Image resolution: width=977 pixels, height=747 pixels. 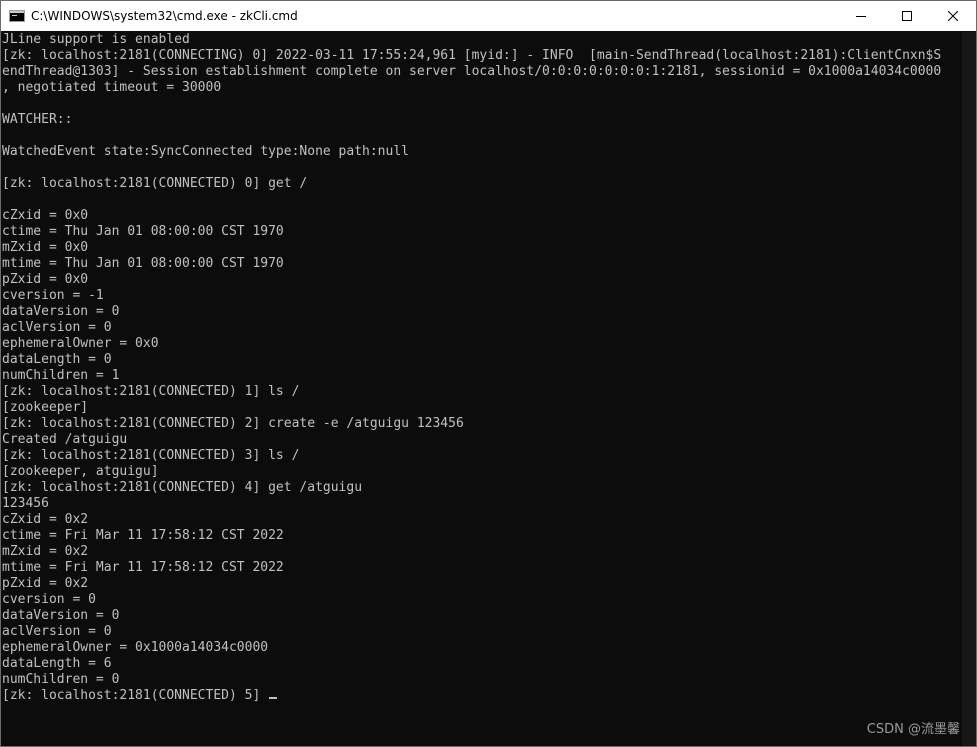 What do you see at coordinates (151, 391) in the screenshot?
I see `terminal-line: [zk: localhost:2181(CONNECTED) 1] ls /` at bounding box center [151, 391].